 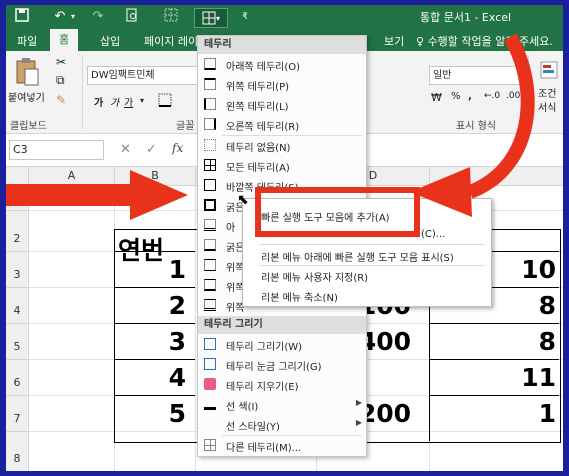 I want to click on top-thick-bottom-border-icon, so click(x=210, y=285).